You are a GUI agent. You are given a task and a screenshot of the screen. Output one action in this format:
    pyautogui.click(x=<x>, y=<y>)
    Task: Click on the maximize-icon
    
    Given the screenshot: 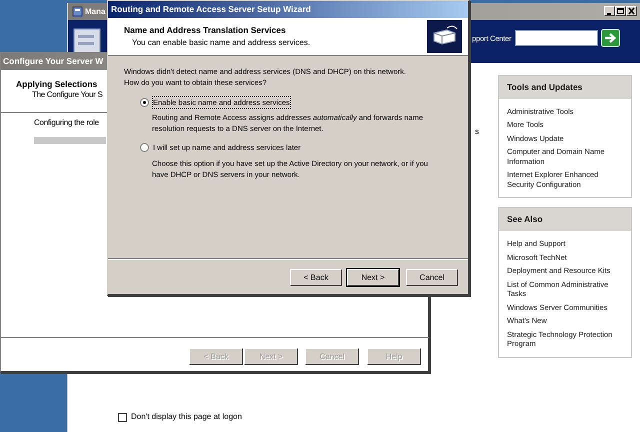 What is the action you would take?
    pyautogui.click(x=620, y=11)
    